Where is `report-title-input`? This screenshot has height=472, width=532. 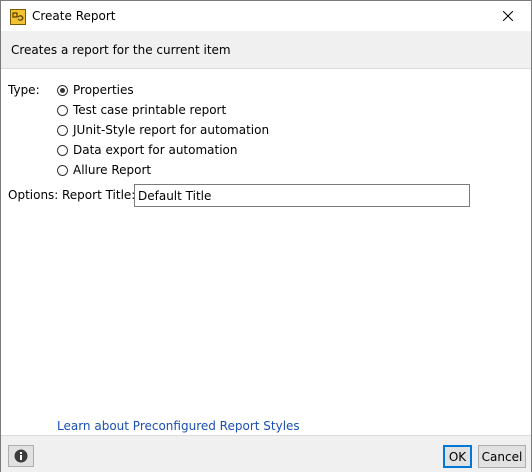 report-title-input is located at coordinates (302, 195).